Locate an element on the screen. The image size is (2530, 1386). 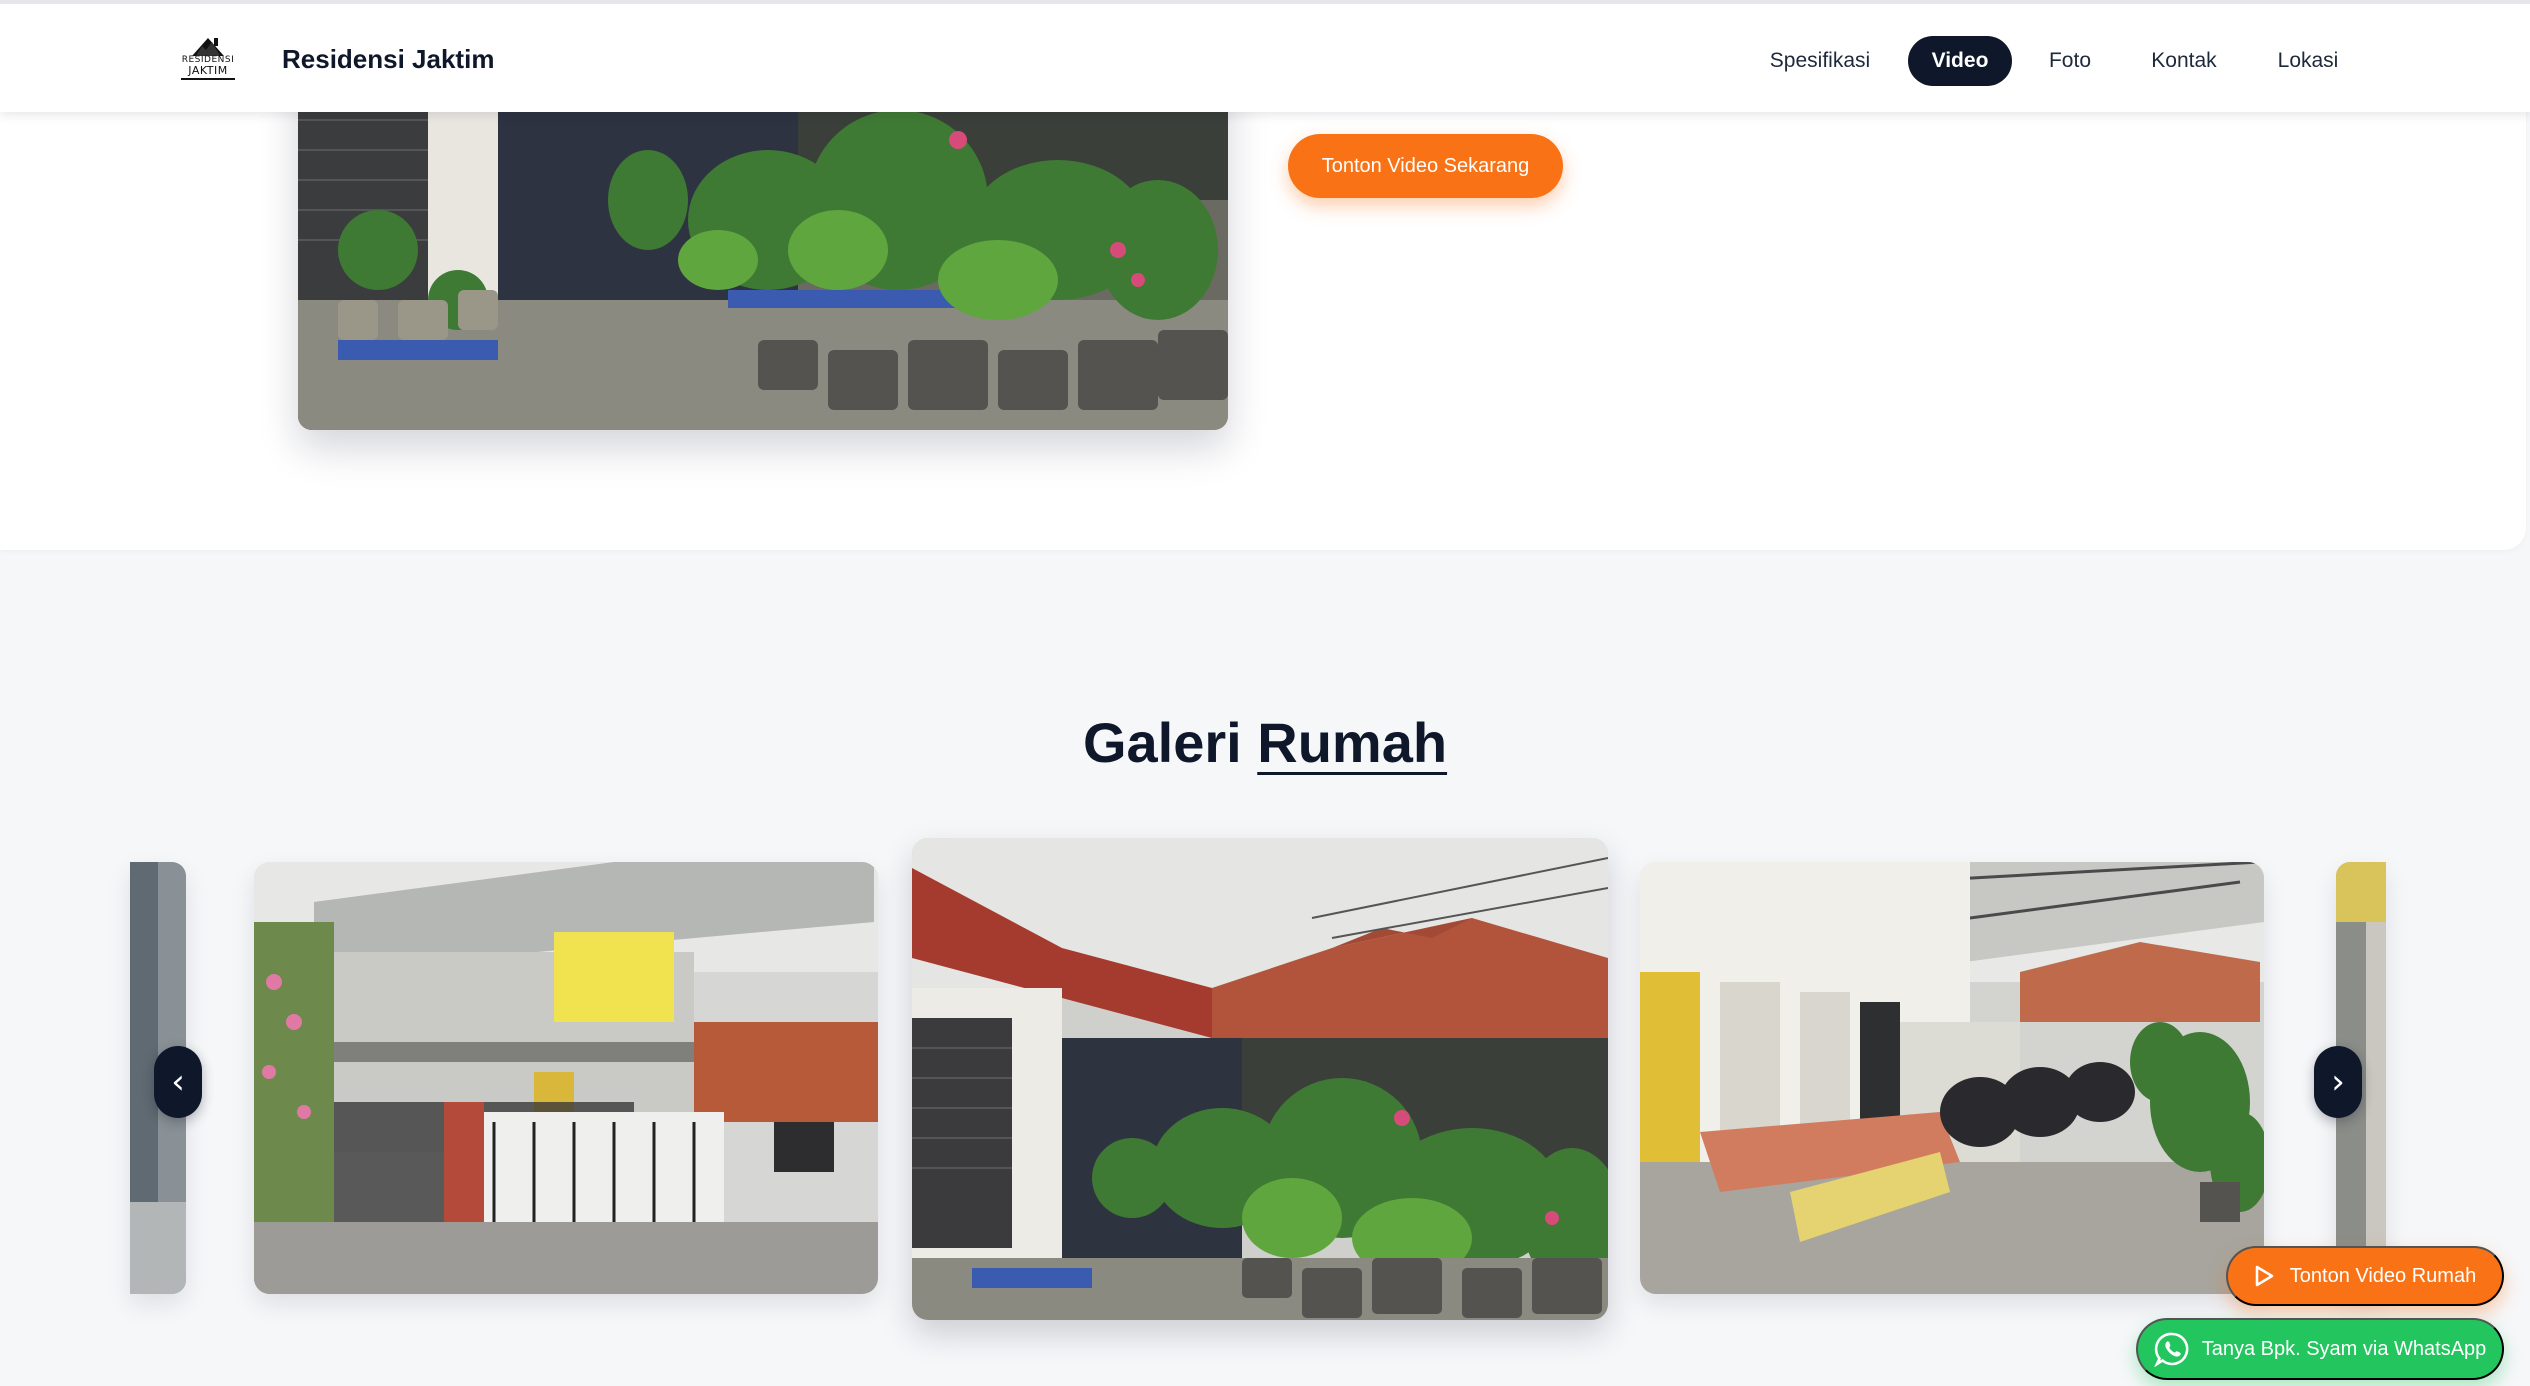
nav-foto: Foto is located at coordinates (2070, 61).